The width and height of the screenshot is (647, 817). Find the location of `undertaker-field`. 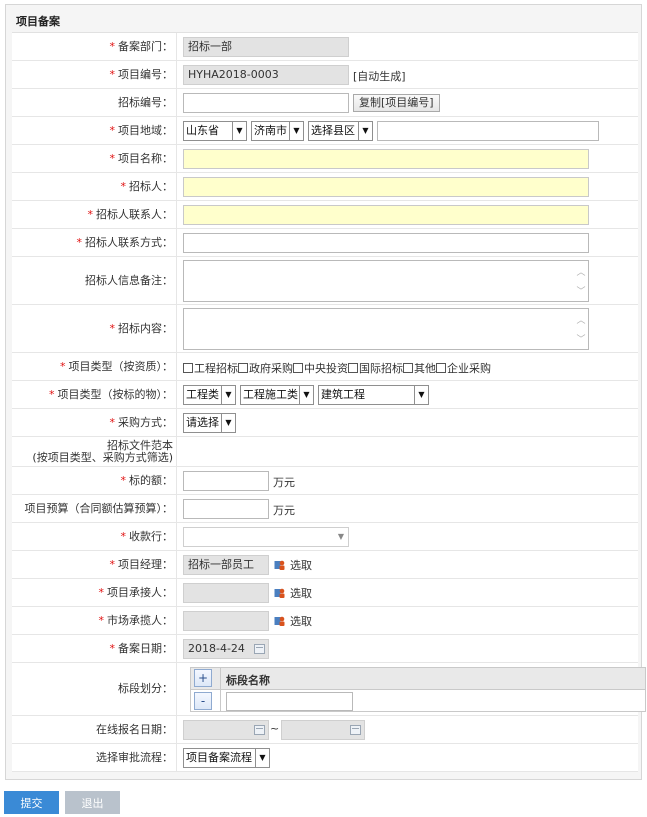

undertaker-field is located at coordinates (226, 593).